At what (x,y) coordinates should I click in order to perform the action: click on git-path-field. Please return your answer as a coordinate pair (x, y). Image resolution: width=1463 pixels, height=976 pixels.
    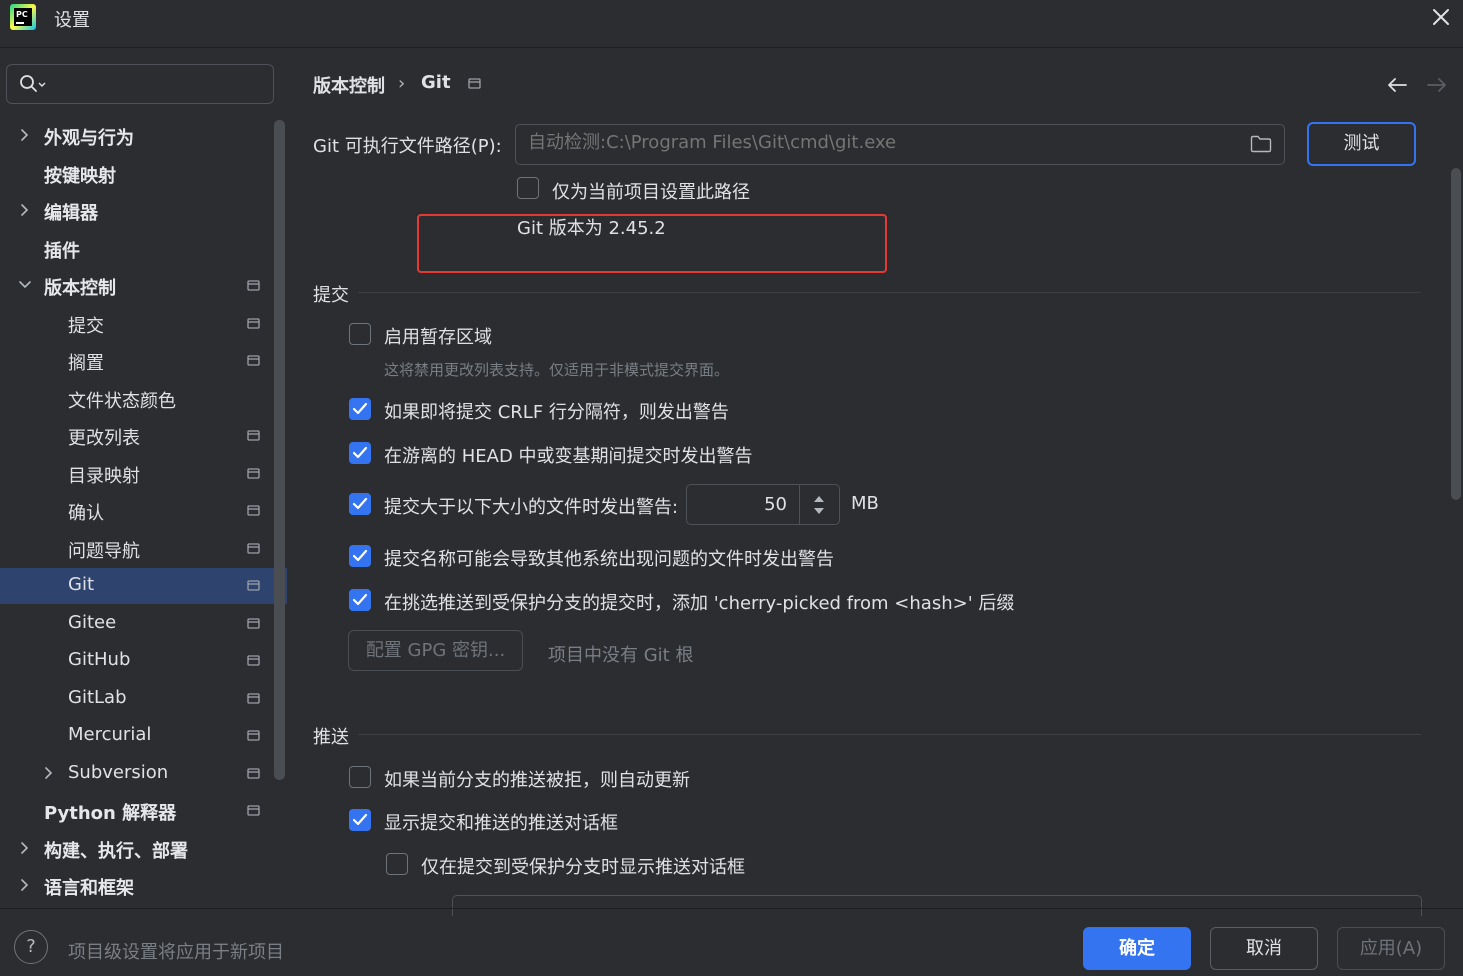
    Looking at the image, I should click on (900, 144).